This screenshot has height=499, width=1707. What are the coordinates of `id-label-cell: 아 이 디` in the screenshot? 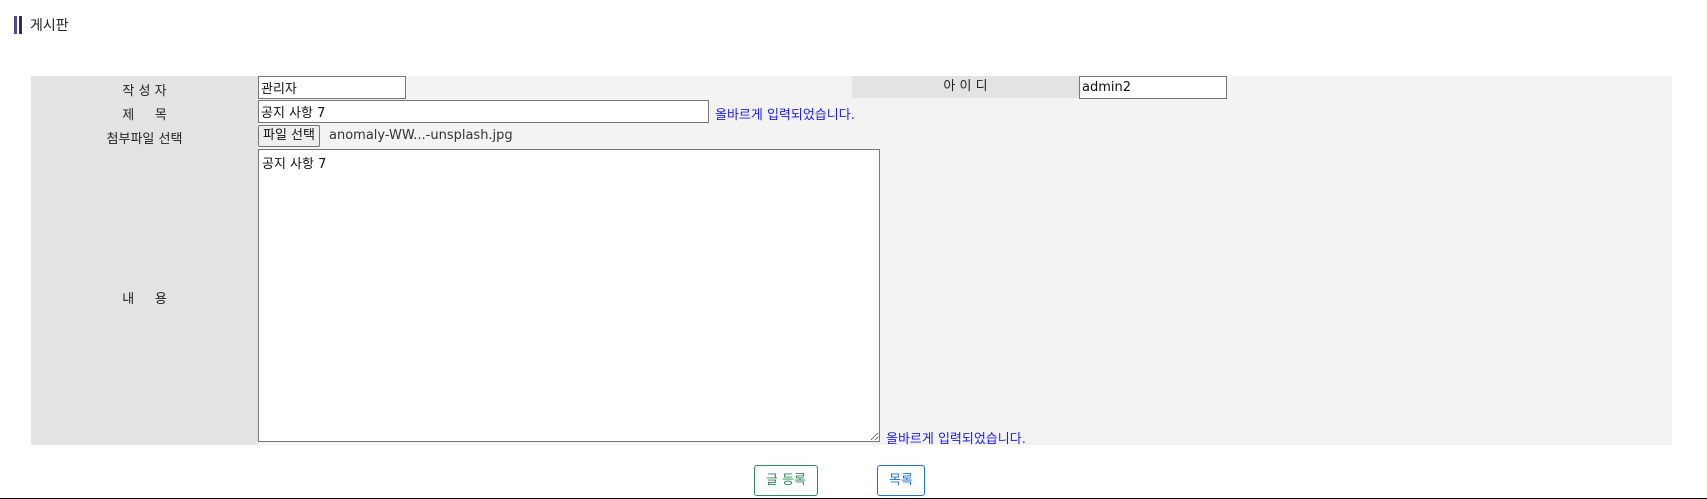 It's located at (965, 87).